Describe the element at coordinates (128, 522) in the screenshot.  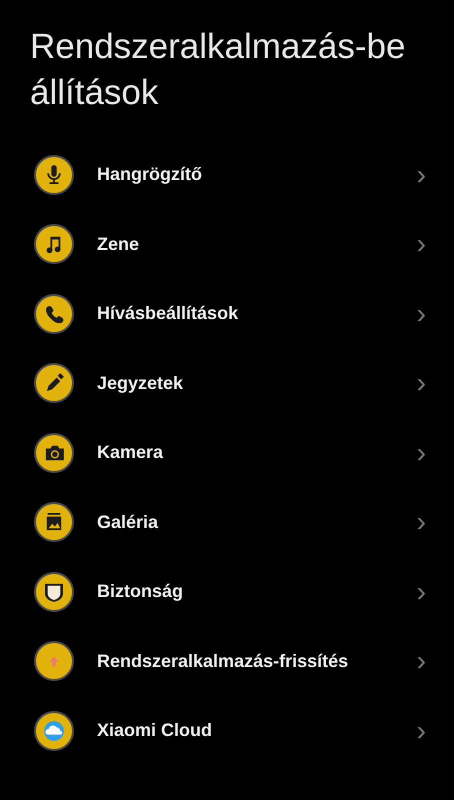
I see `item-label: Galéria` at that location.